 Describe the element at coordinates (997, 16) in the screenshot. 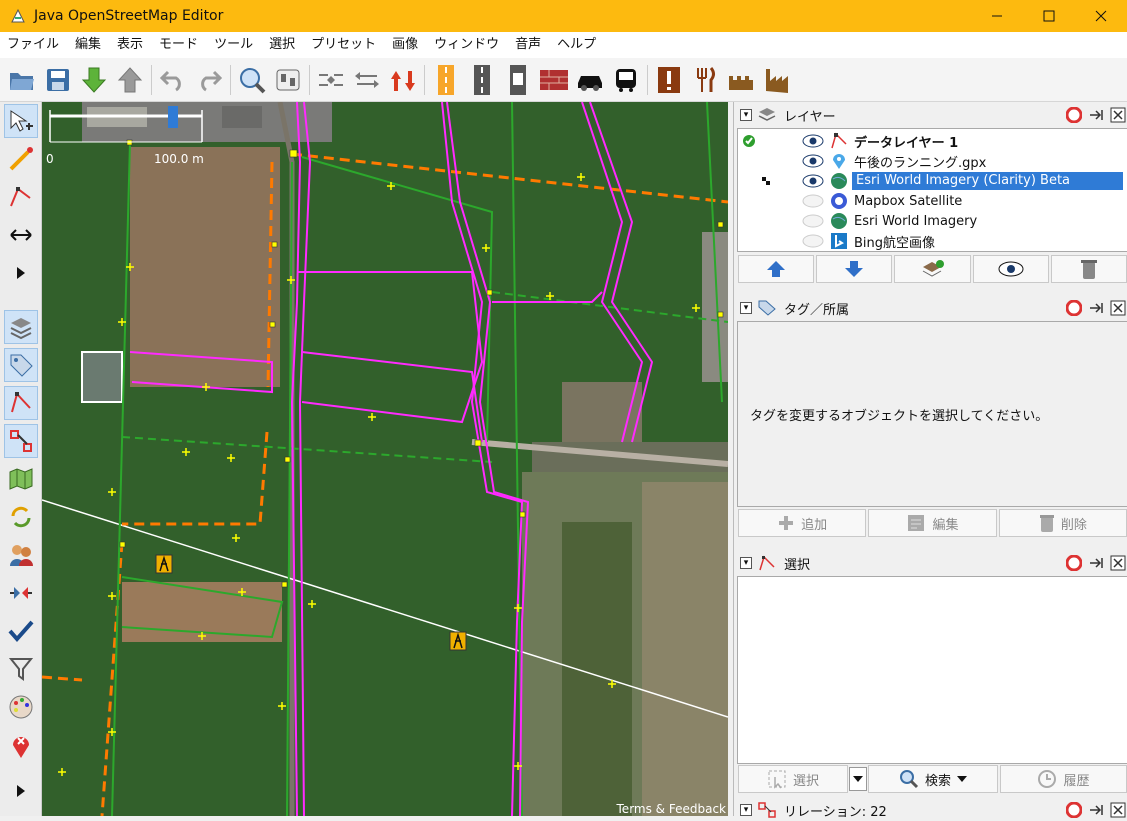

I see `minimize-button` at that location.